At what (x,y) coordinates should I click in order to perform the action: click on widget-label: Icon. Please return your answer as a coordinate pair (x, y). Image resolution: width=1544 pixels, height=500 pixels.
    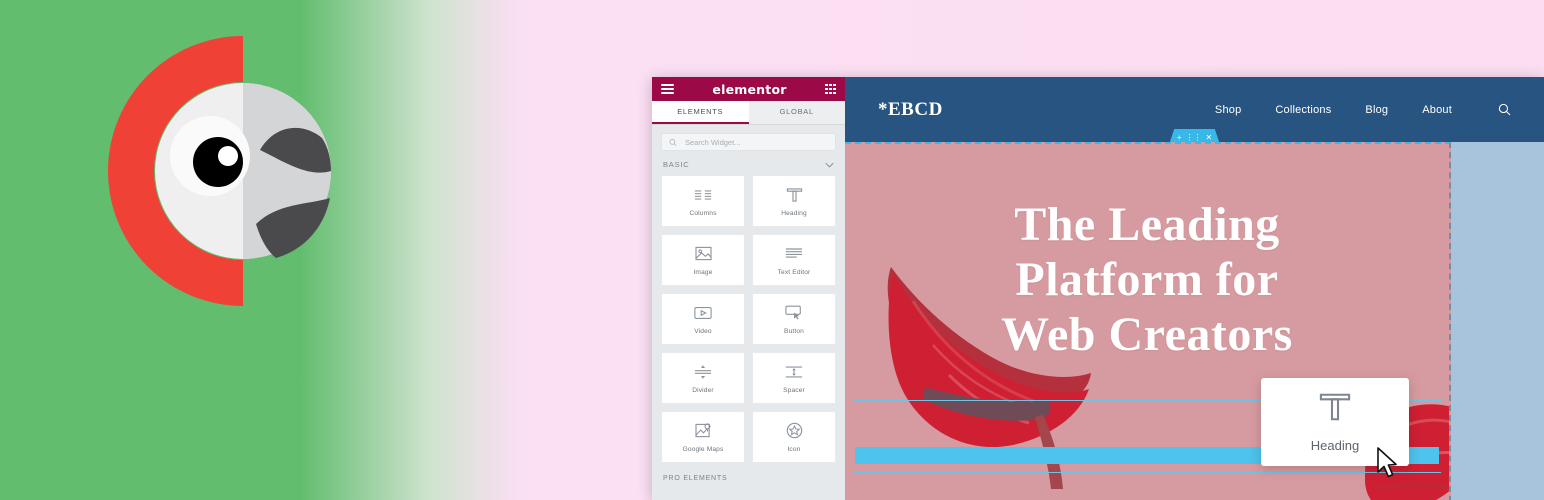
    Looking at the image, I should click on (794, 449).